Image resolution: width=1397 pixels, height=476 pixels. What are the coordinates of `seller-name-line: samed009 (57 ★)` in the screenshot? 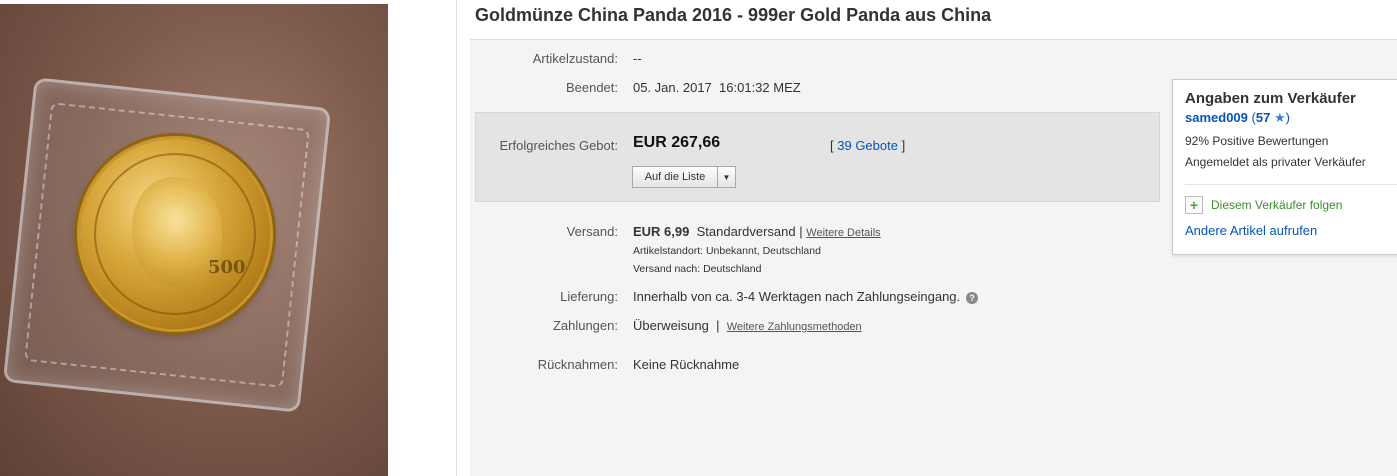 It's located at (1237, 118).